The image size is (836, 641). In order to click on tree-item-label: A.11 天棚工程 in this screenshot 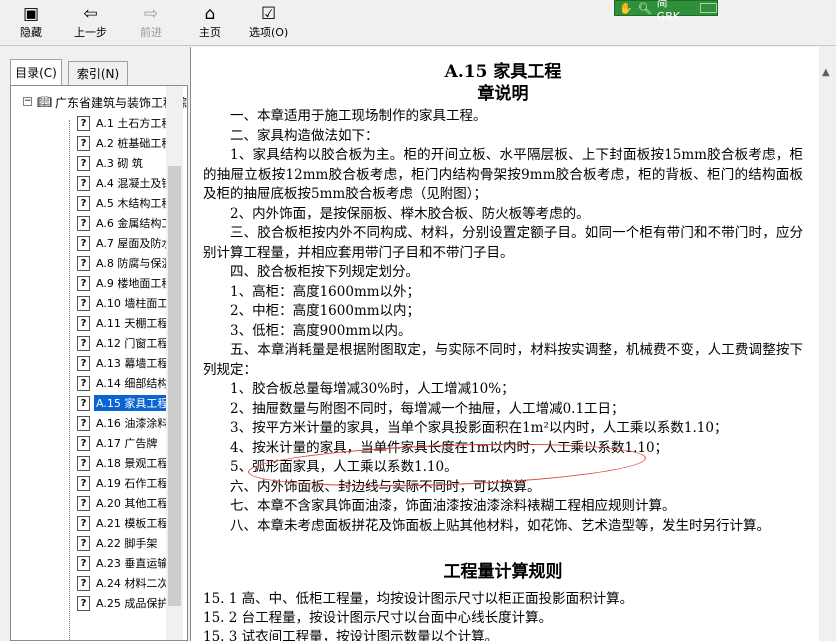, I will do `click(131, 323)`.